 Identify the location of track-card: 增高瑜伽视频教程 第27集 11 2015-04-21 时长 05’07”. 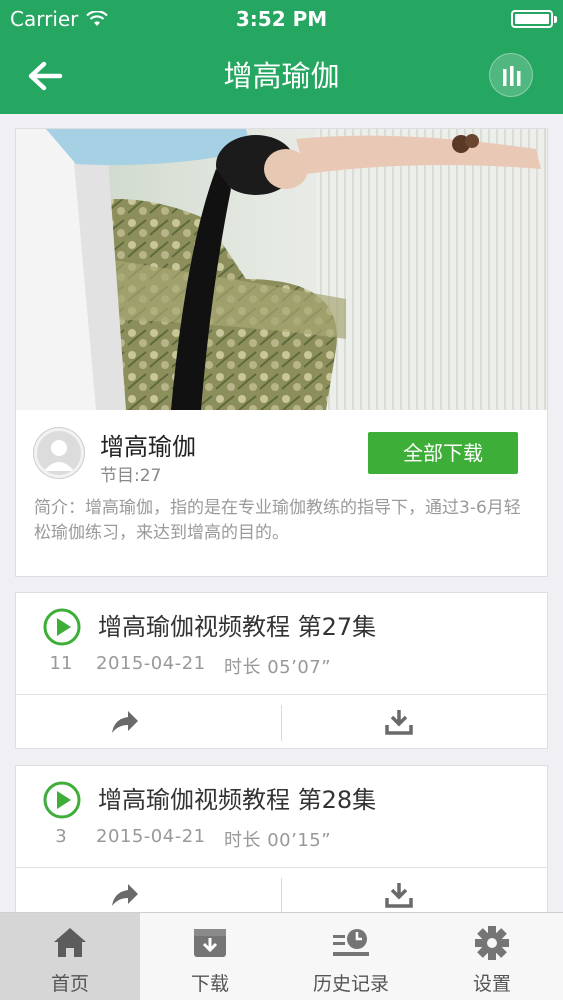
(281, 670).